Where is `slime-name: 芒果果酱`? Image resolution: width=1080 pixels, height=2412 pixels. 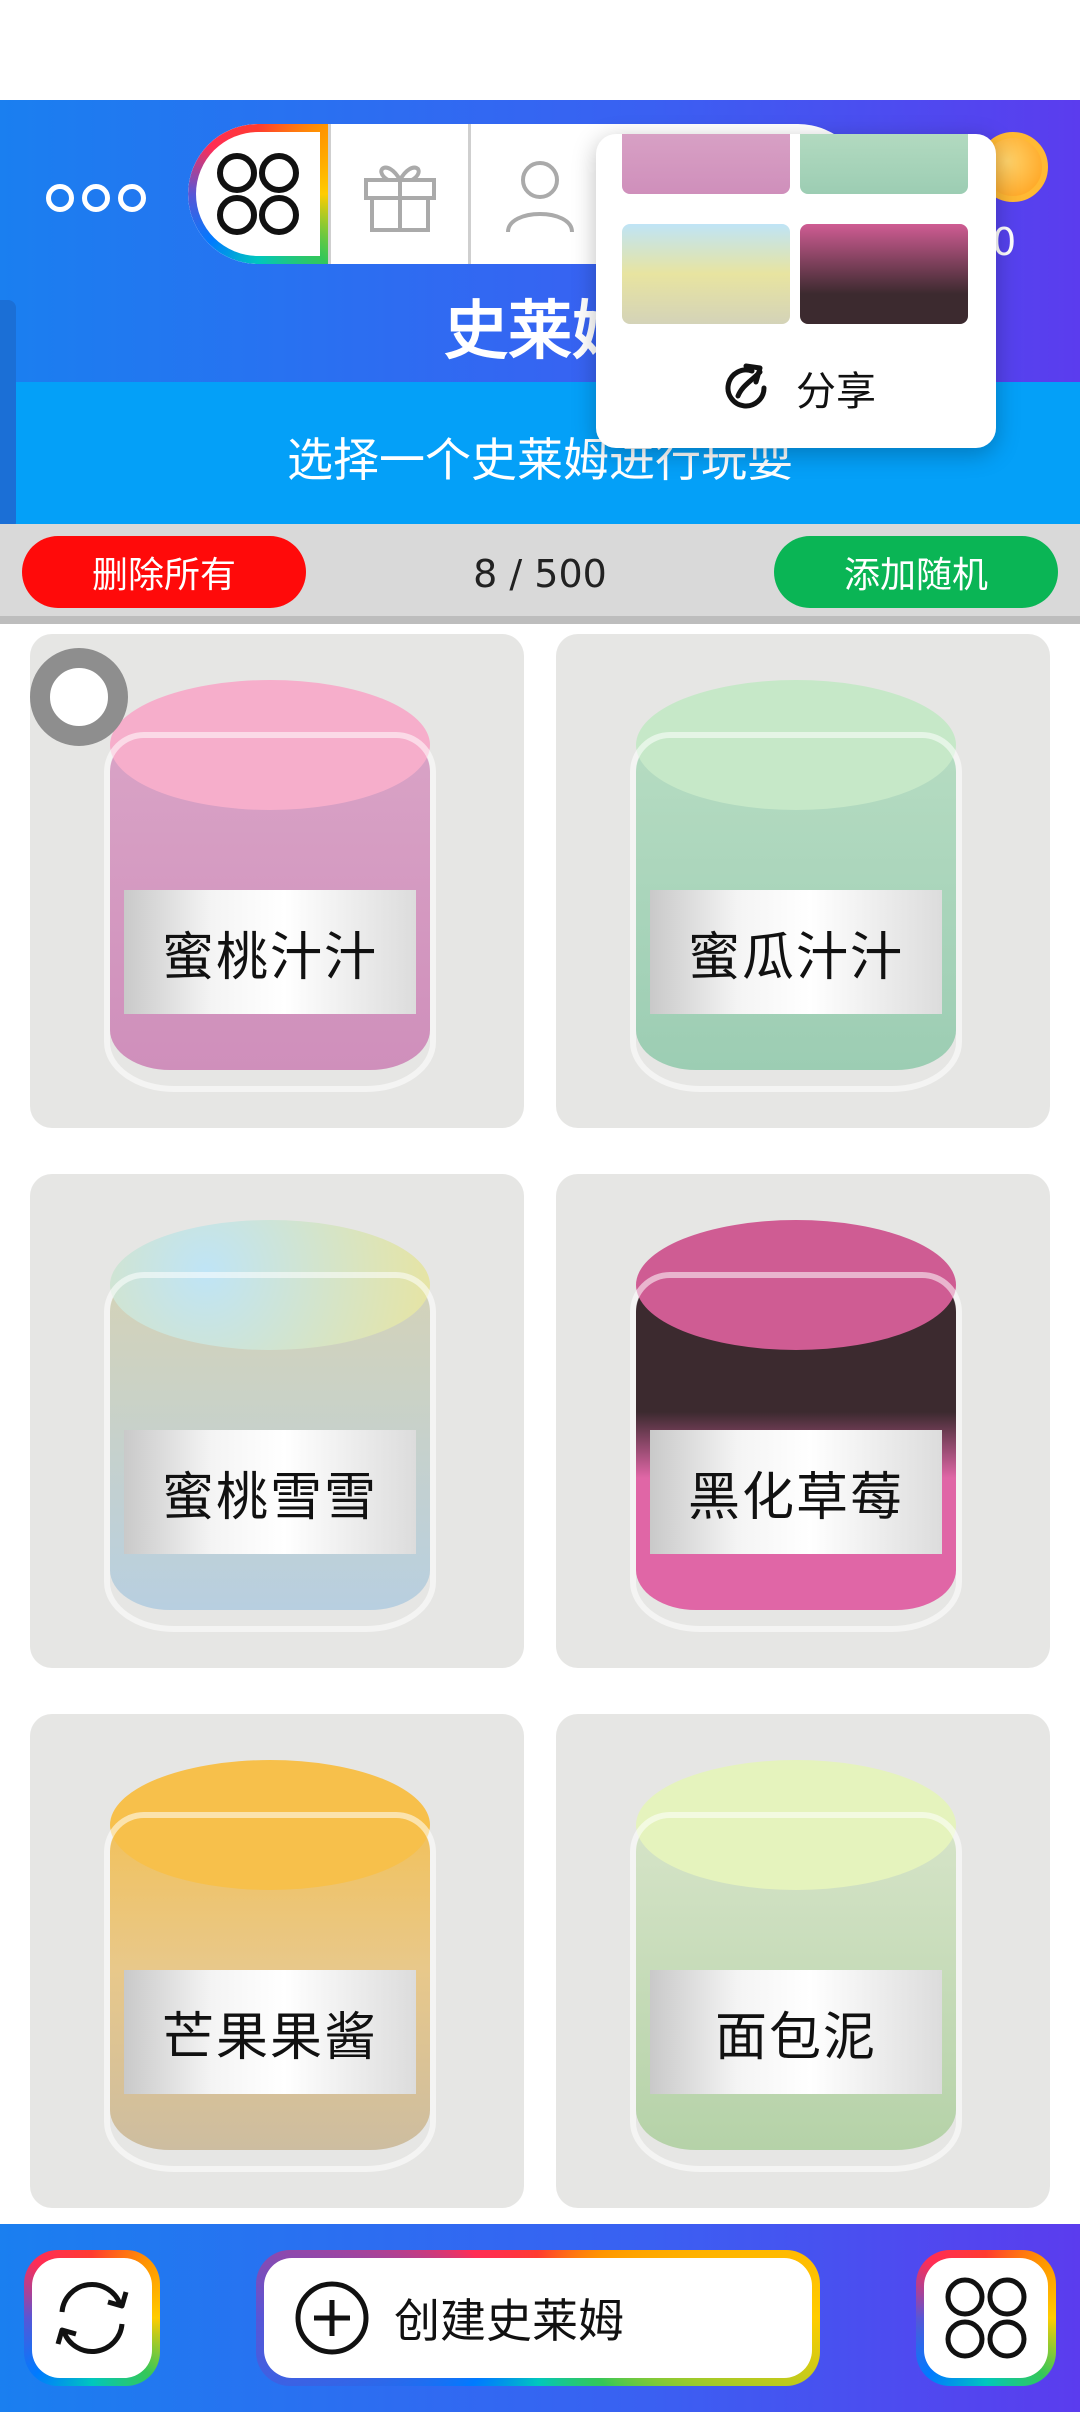 slime-name: 芒果果酱 is located at coordinates (270, 2032).